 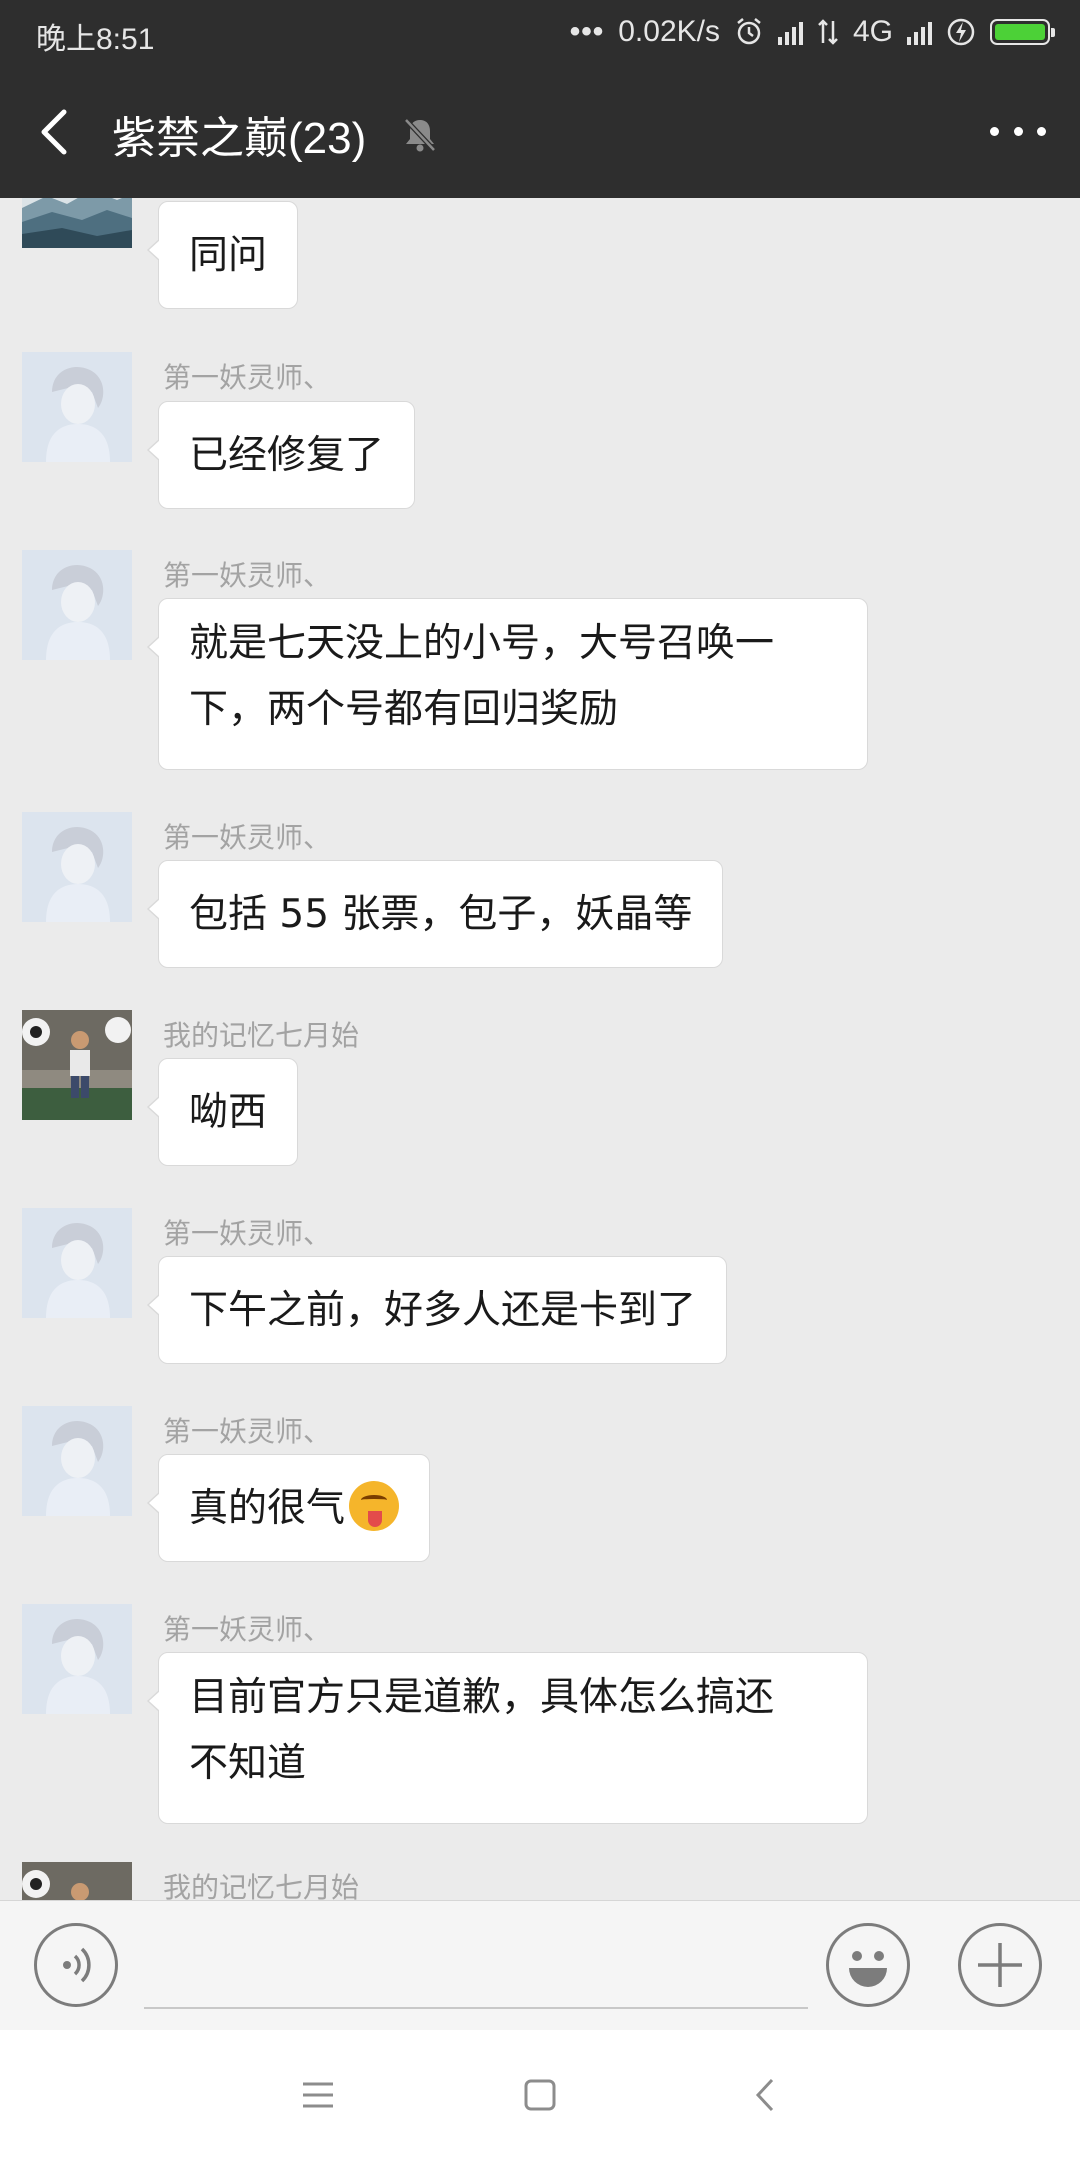 I want to click on tongue-out-emoji-icon, so click(x=374, y=1506).